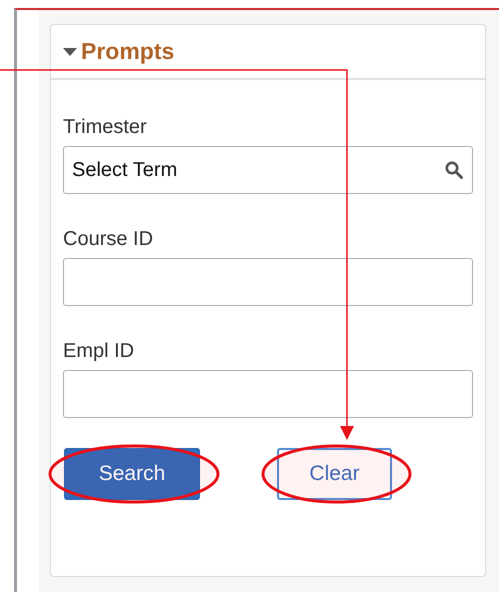 The width and height of the screenshot is (499, 592). What do you see at coordinates (454, 170) in the screenshot?
I see `search-icon` at bounding box center [454, 170].